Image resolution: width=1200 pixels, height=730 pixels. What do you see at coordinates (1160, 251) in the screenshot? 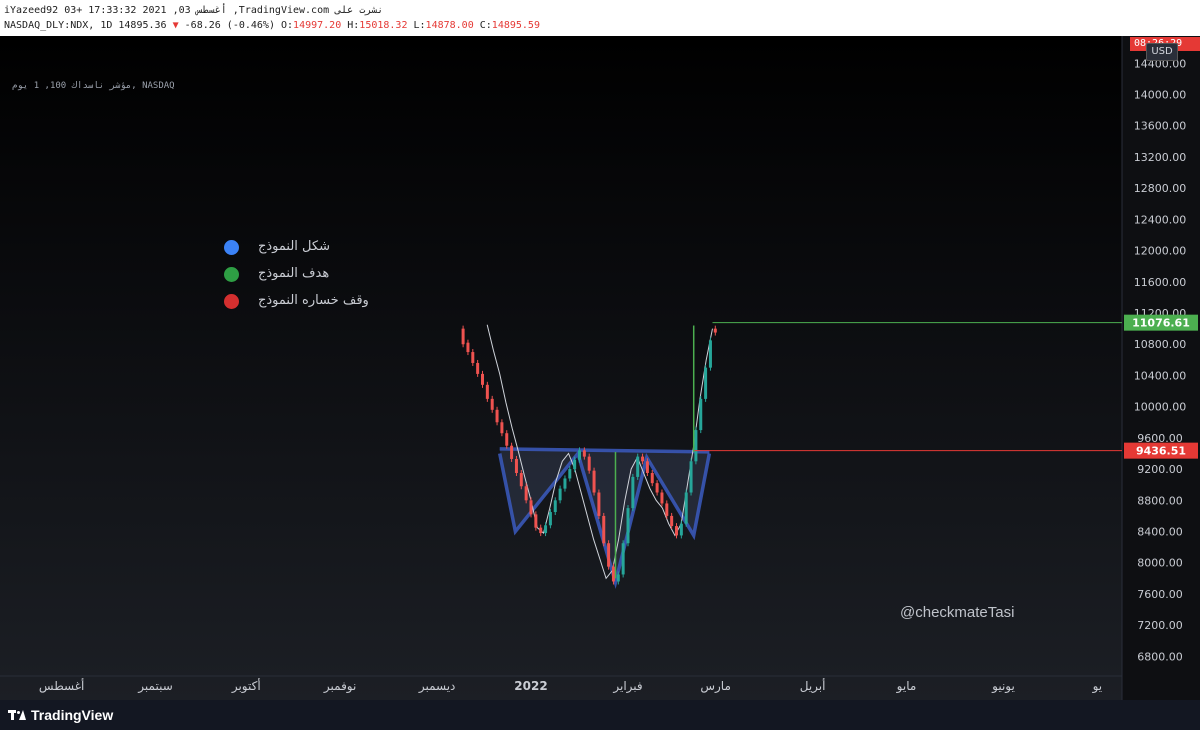
I see `y-tick-label: 12000.00` at bounding box center [1160, 251].